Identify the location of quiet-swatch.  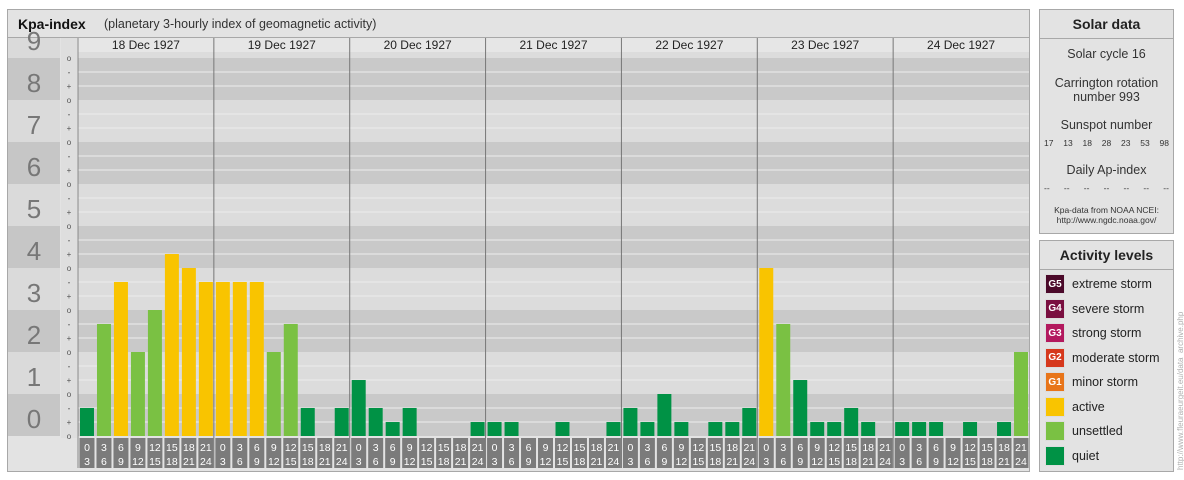
(1055, 455).